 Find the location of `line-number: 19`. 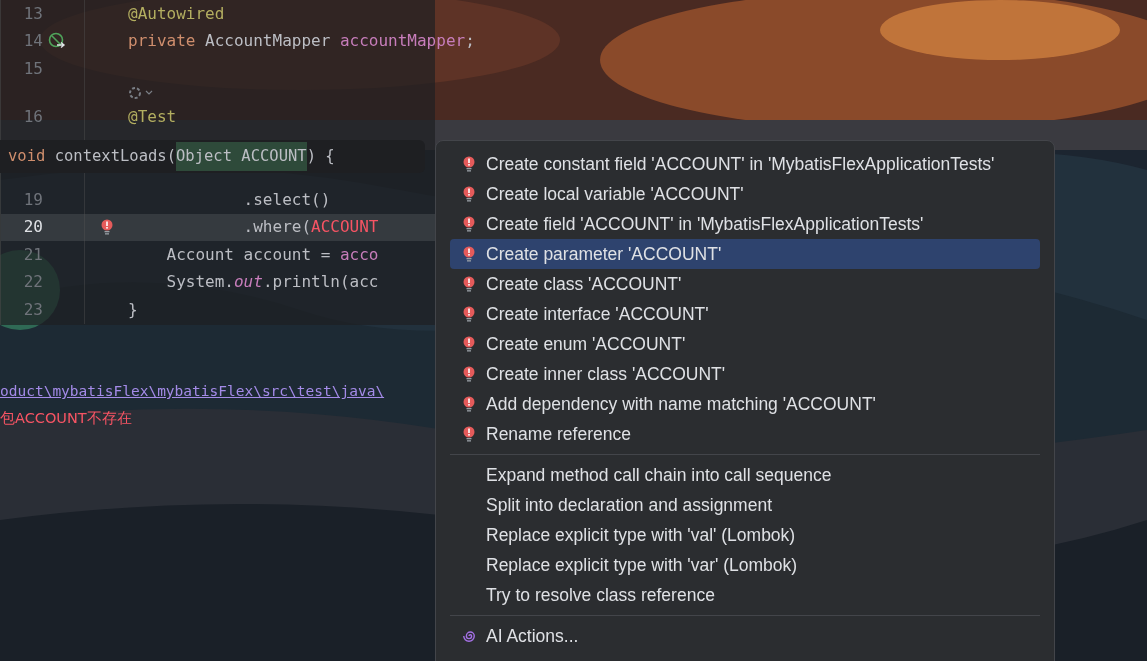

line-number: 19 is located at coordinates (33, 199).